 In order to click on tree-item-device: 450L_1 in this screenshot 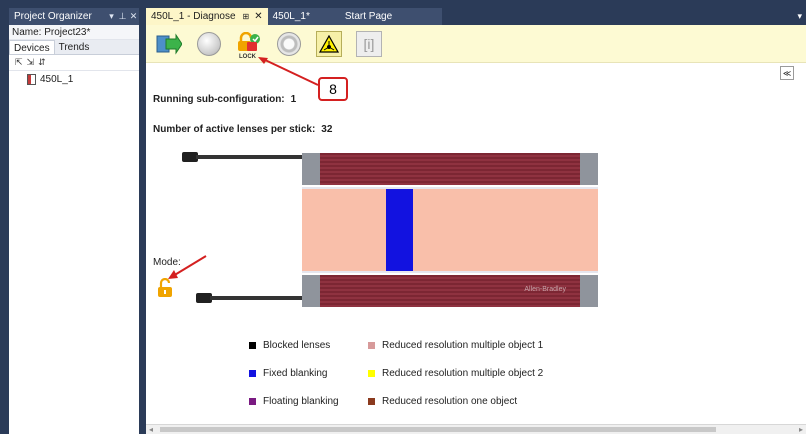, I will do `click(74, 79)`.